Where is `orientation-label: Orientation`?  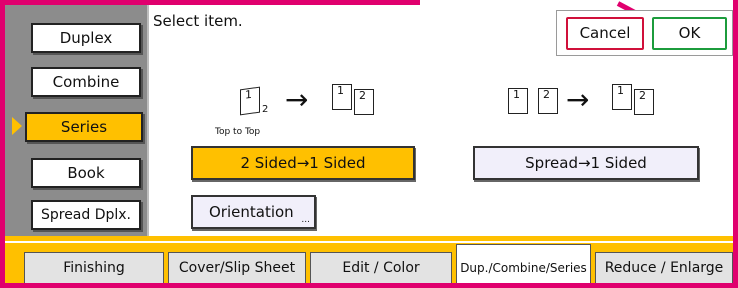 orientation-label: Orientation is located at coordinates (251, 212).